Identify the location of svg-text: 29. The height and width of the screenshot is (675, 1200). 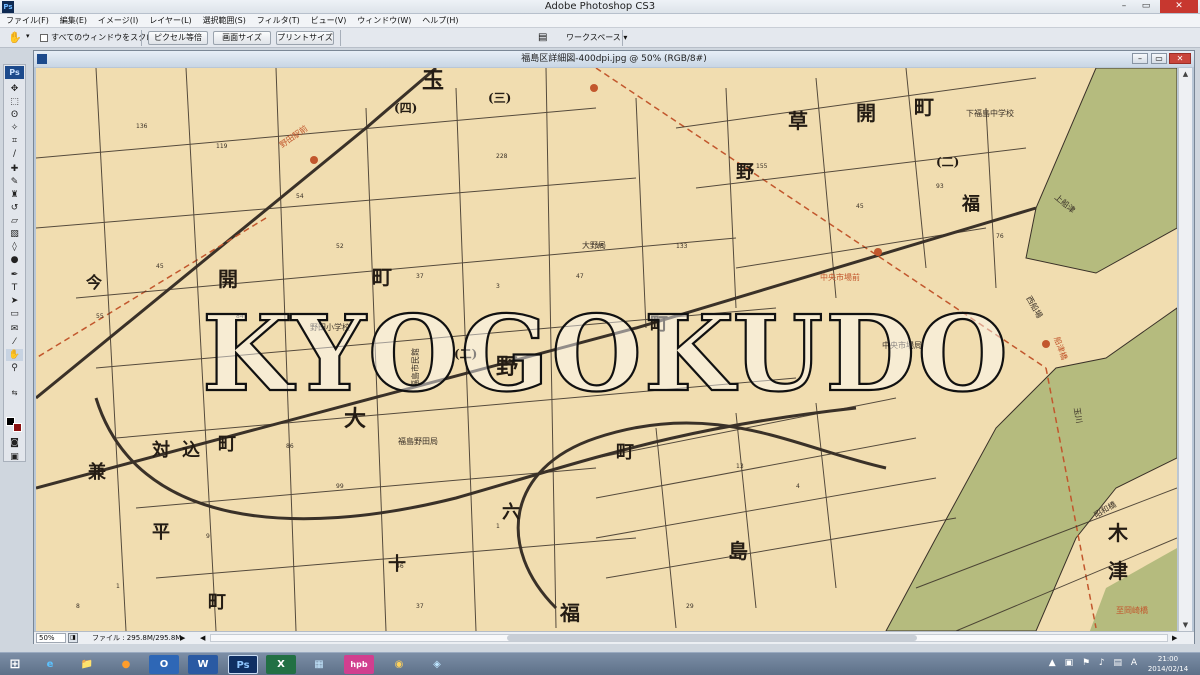
(690, 606).